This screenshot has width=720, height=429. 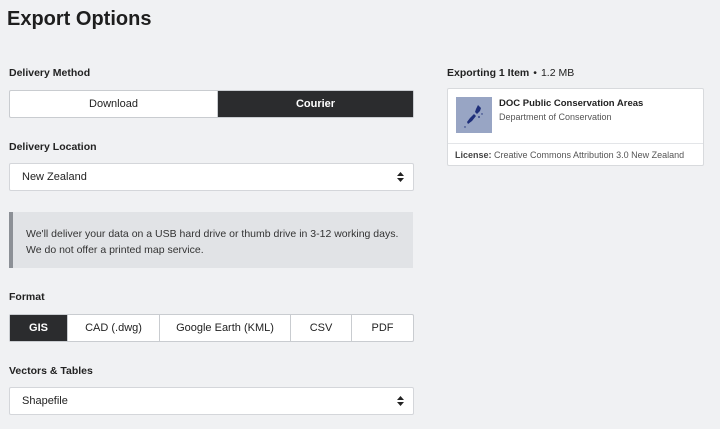 I want to click on new-zealand-map-thumbnail-icon, so click(x=474, y=115).